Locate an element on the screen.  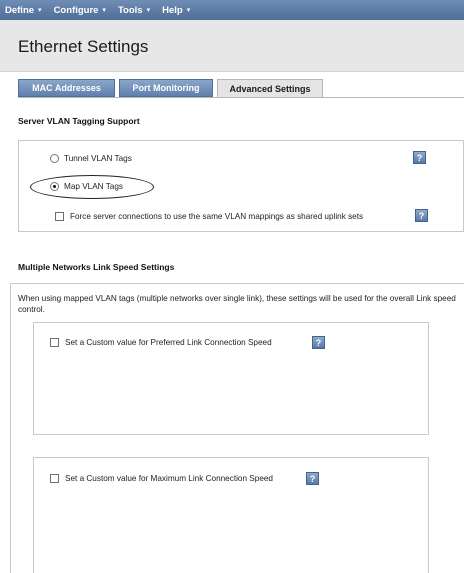
page-header: Ethernet Settings is located at coordinates (232, 46).